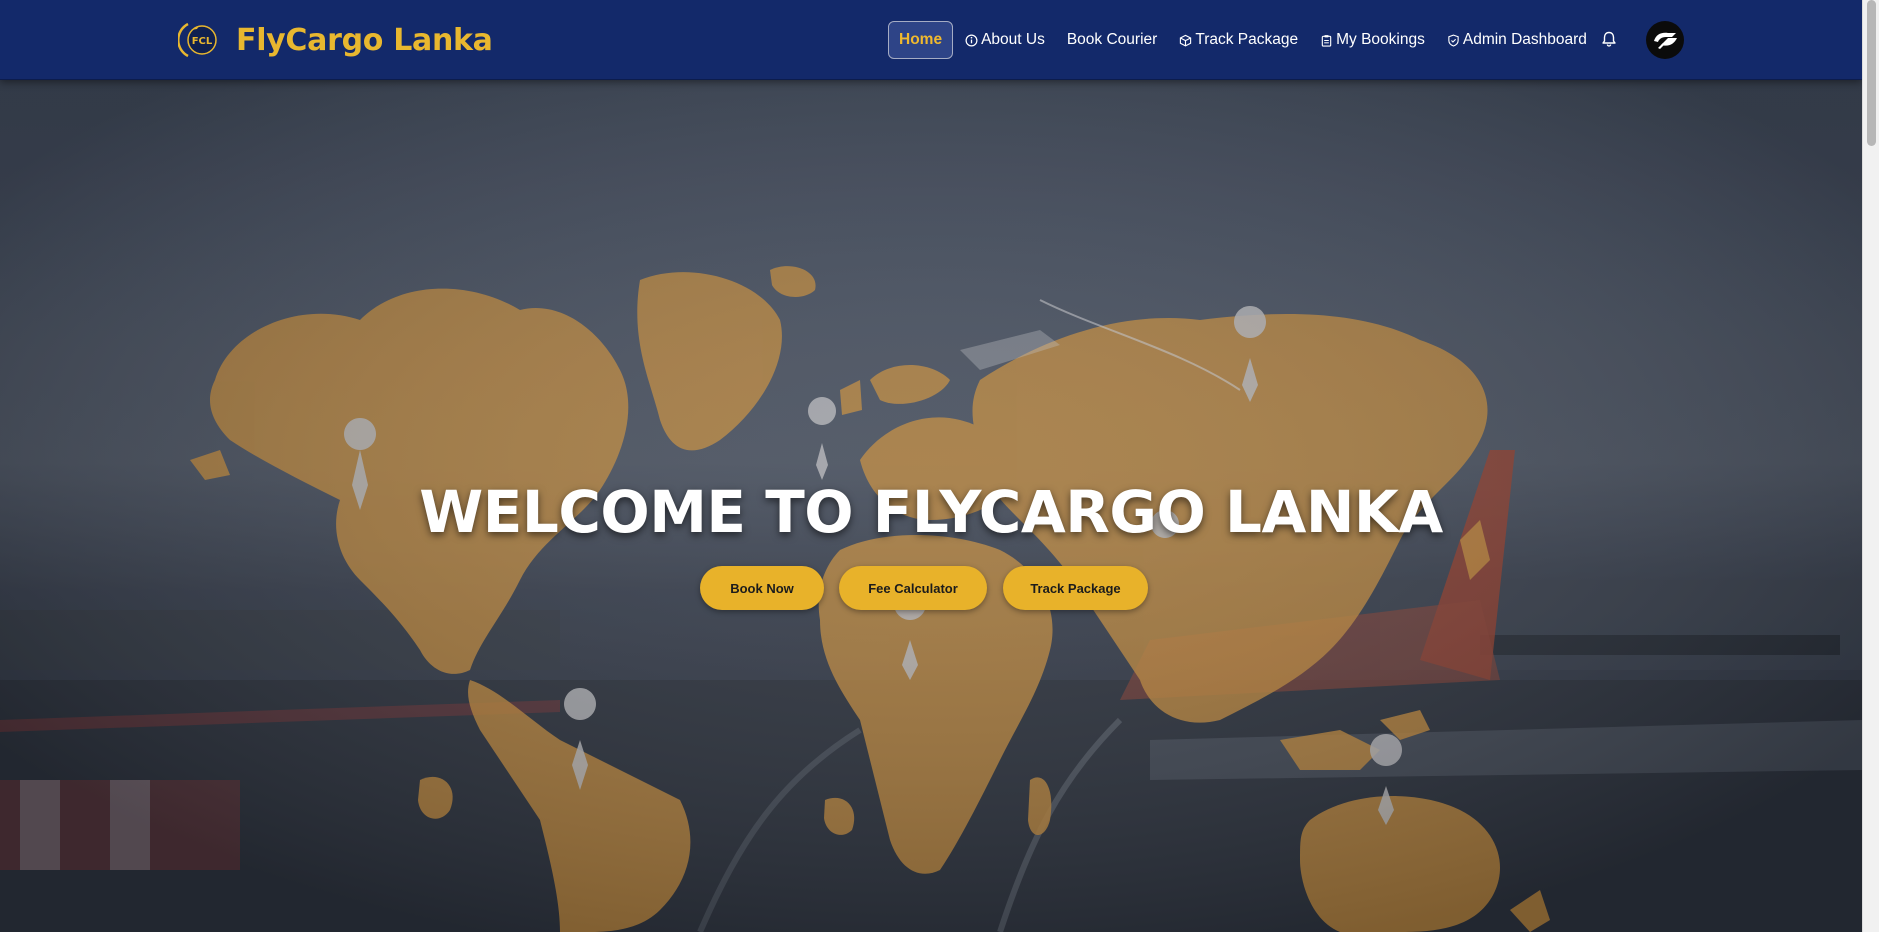  I want to click on nav-my-bookings: My Bookings, so click(1372, 40).